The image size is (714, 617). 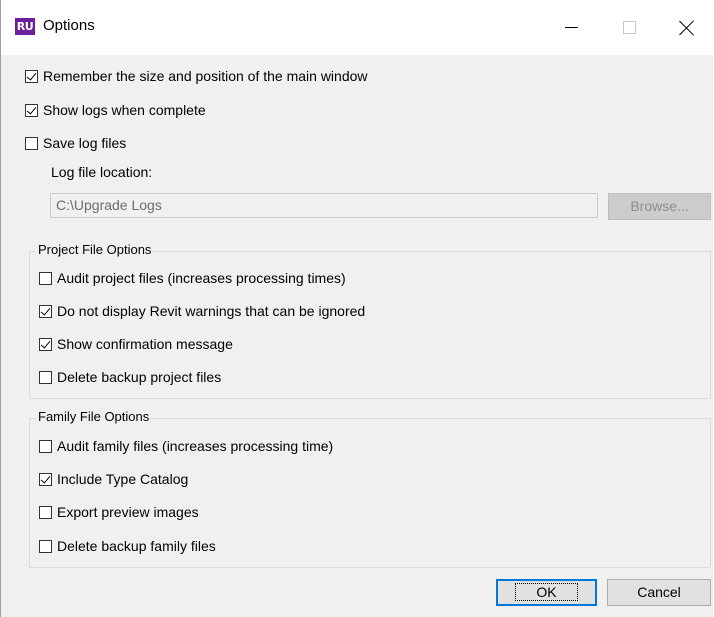 What do you see at coordinates (45, 278) in the screenshot?
I see `audit-project-checkbox` at bounding box center [45, 278].